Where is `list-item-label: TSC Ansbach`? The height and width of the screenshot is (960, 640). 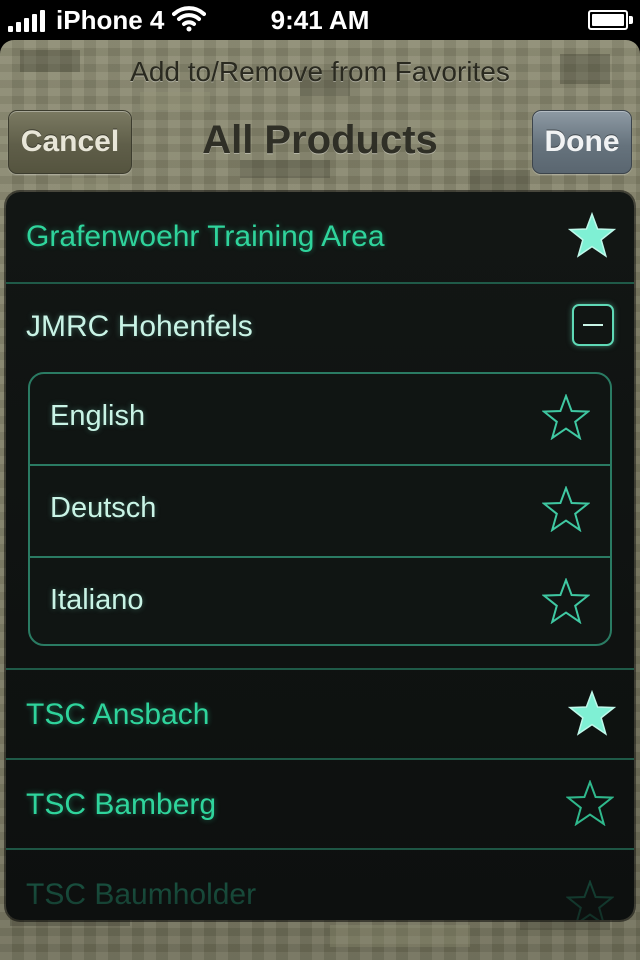
list-item-label: TSC Ansbach is located at coordinates (118, 714).